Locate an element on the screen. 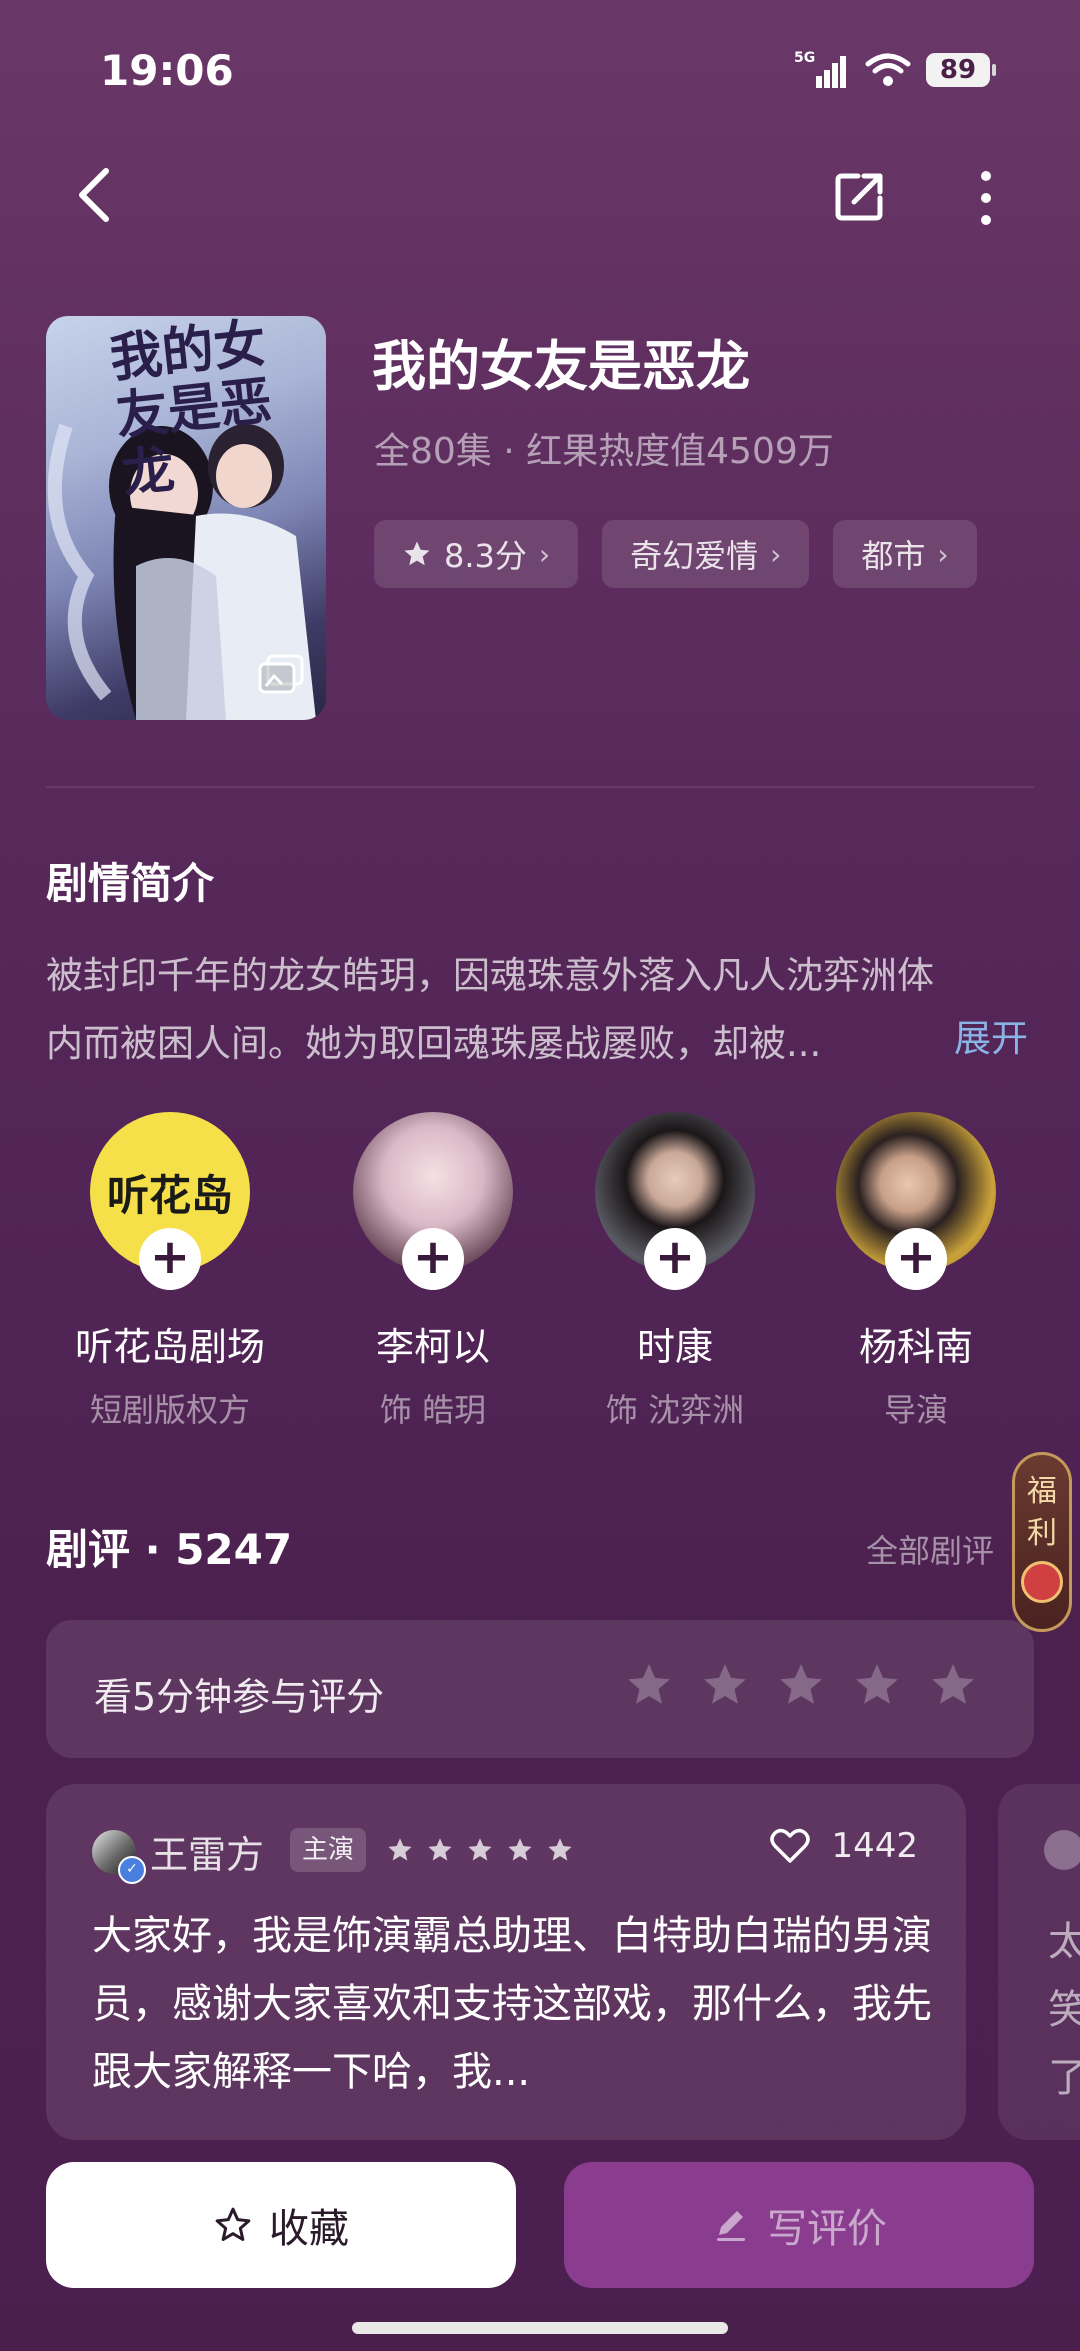 The width and height of the screenshot is (1080, 2351). reviewer-name: 王雷方 is located at coordinates (207, 1851).